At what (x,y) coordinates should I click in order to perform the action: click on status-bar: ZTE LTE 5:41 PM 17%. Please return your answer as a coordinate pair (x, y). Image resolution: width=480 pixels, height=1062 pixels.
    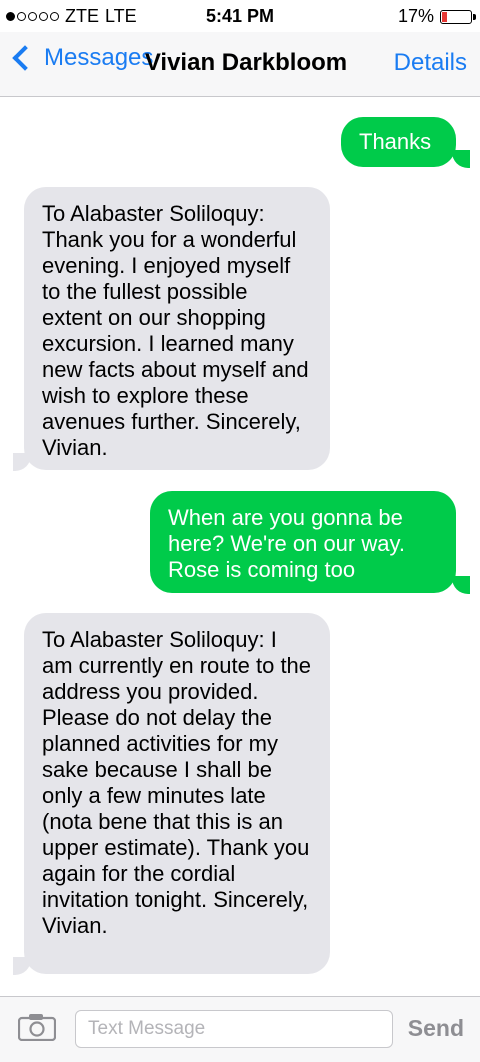
    Looking at the image, I should click on (240, 16).